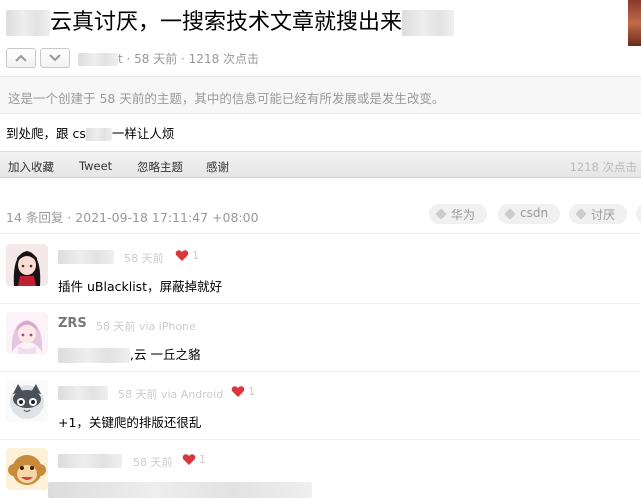 The width and height of the screenshot is (641, 498). I want to click on downvote-button, so click(55, 58).